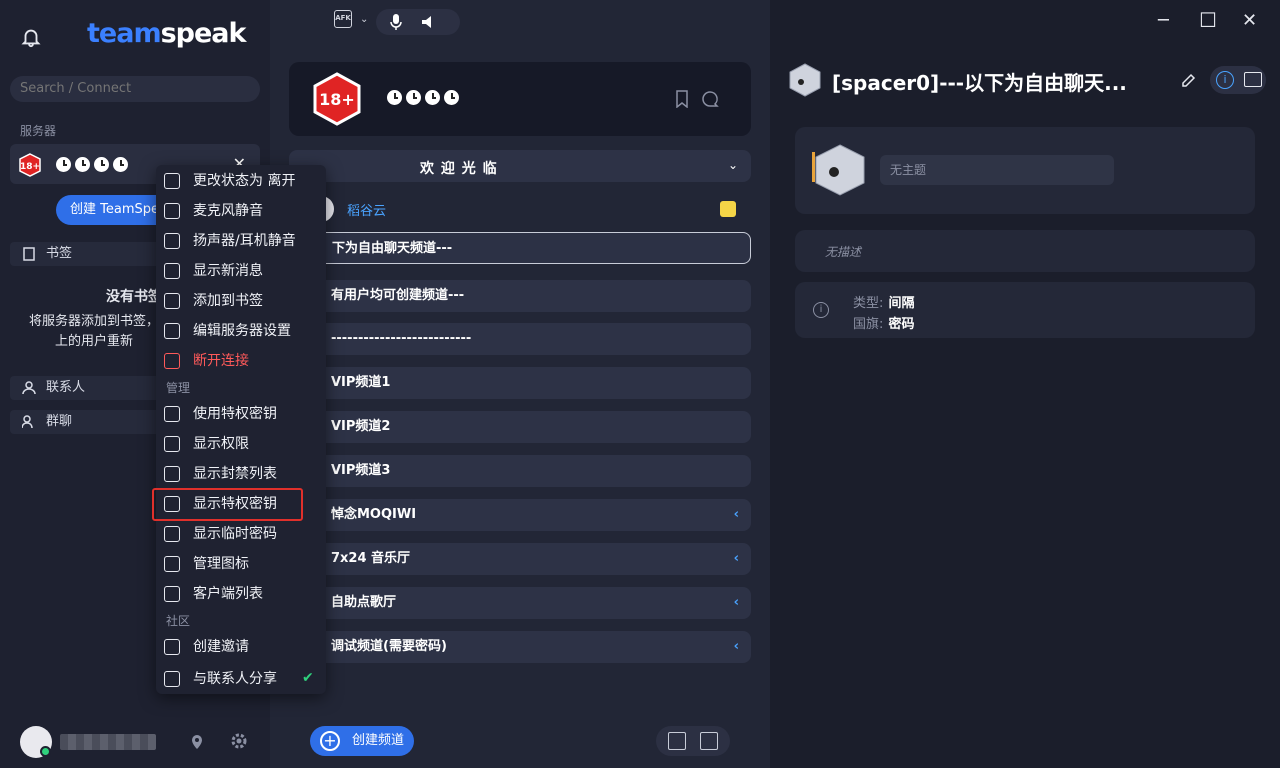  What do you see at coordinates (364, 602) in the screenshot?
I see `channel-name: 自助点歌厅` at bounding box center [364, 602].